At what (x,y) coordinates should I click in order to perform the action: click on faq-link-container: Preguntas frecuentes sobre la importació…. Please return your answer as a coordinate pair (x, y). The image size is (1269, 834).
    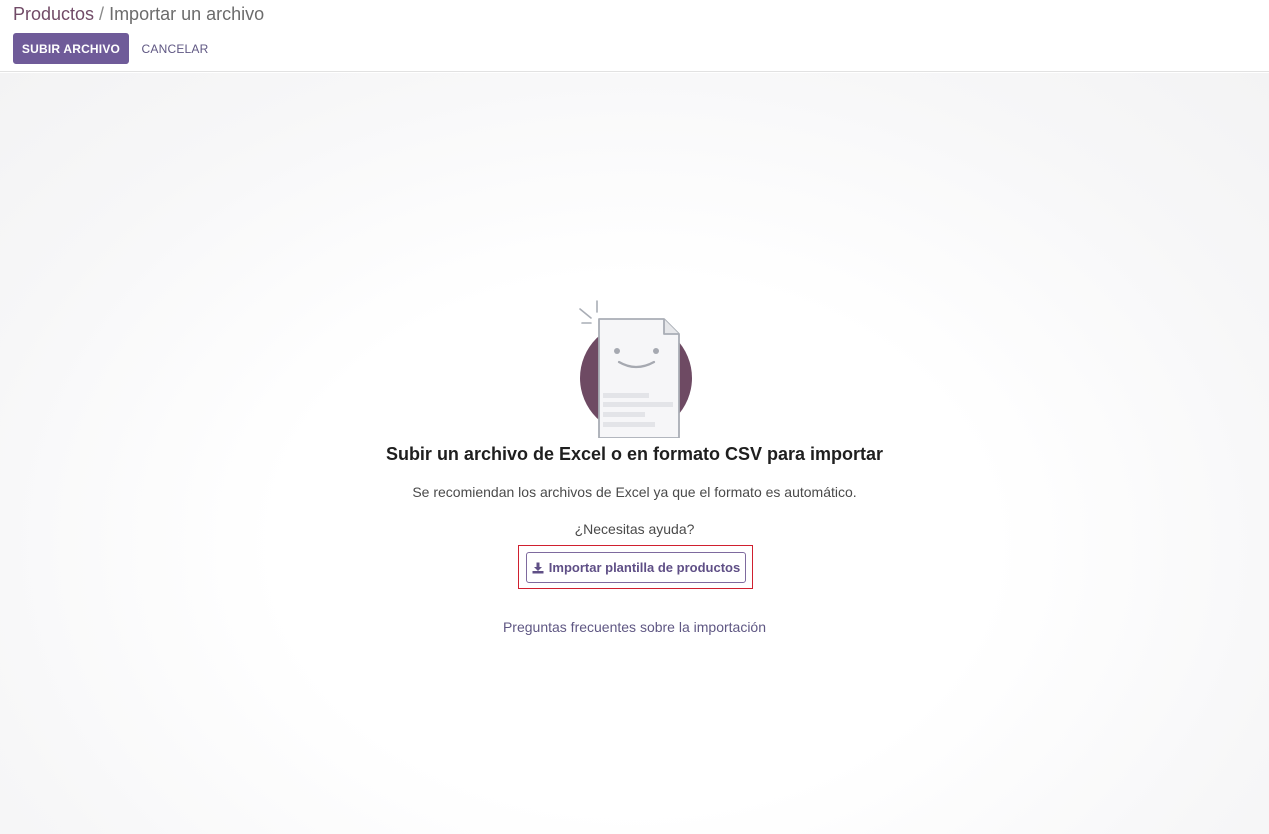
    Looking at the image, I should click on (634, 627).